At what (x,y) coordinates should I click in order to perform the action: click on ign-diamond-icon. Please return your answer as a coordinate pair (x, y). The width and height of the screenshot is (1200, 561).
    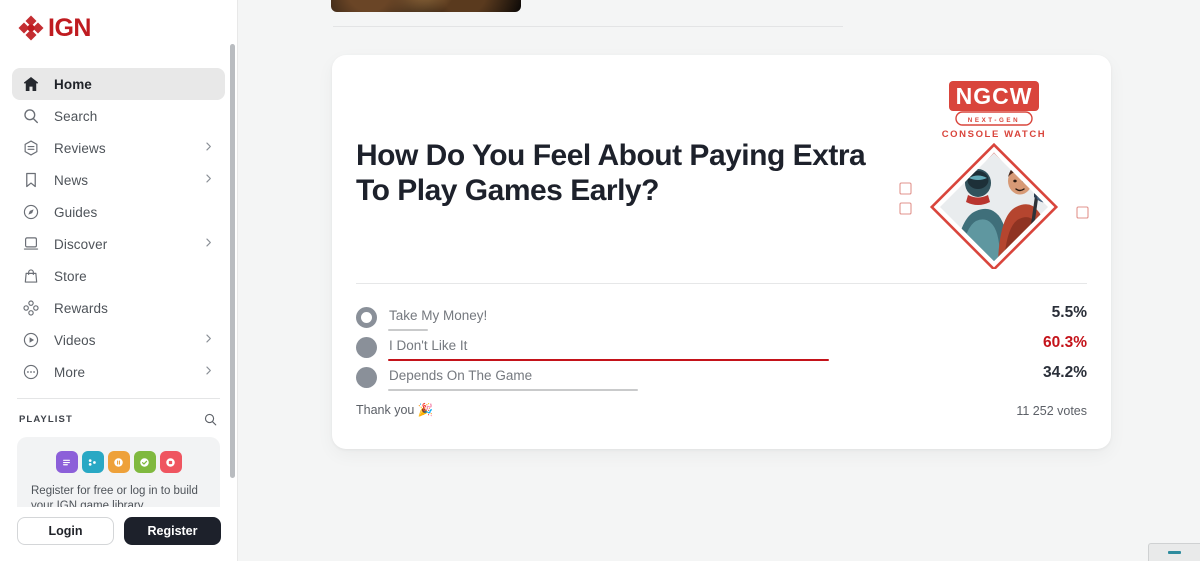
    Looking at the image, I should click on (31, 28).